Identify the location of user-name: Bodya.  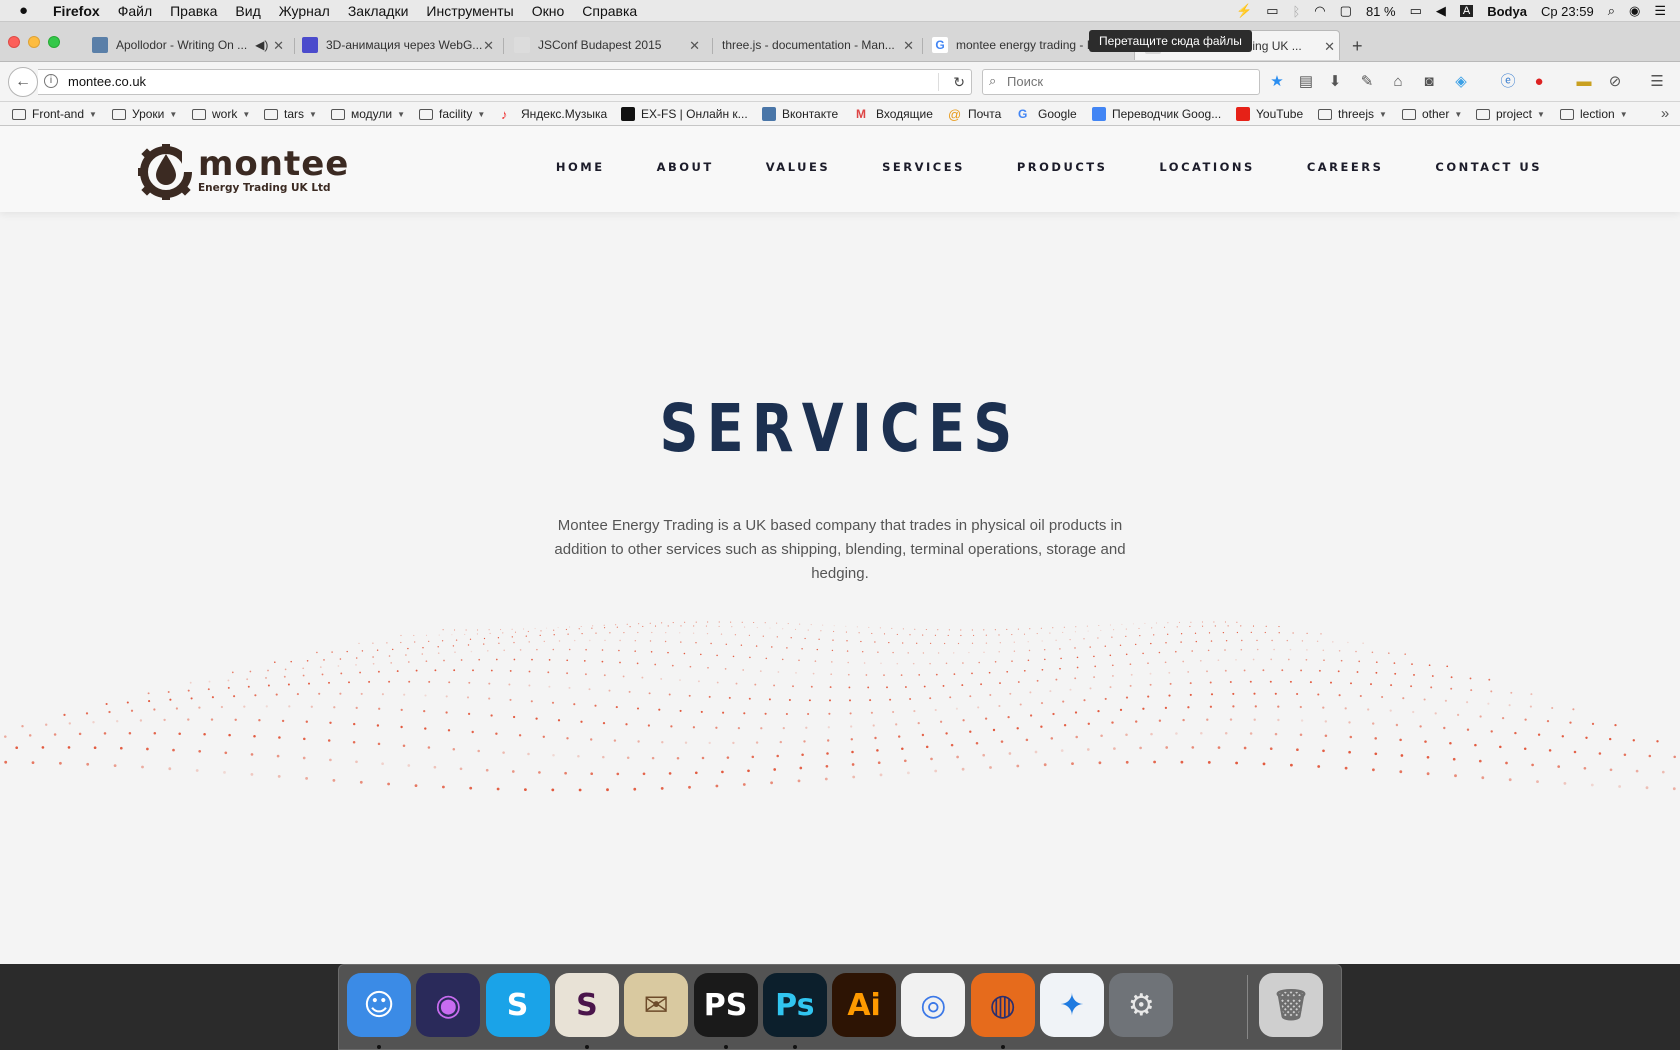
(1507, 11).